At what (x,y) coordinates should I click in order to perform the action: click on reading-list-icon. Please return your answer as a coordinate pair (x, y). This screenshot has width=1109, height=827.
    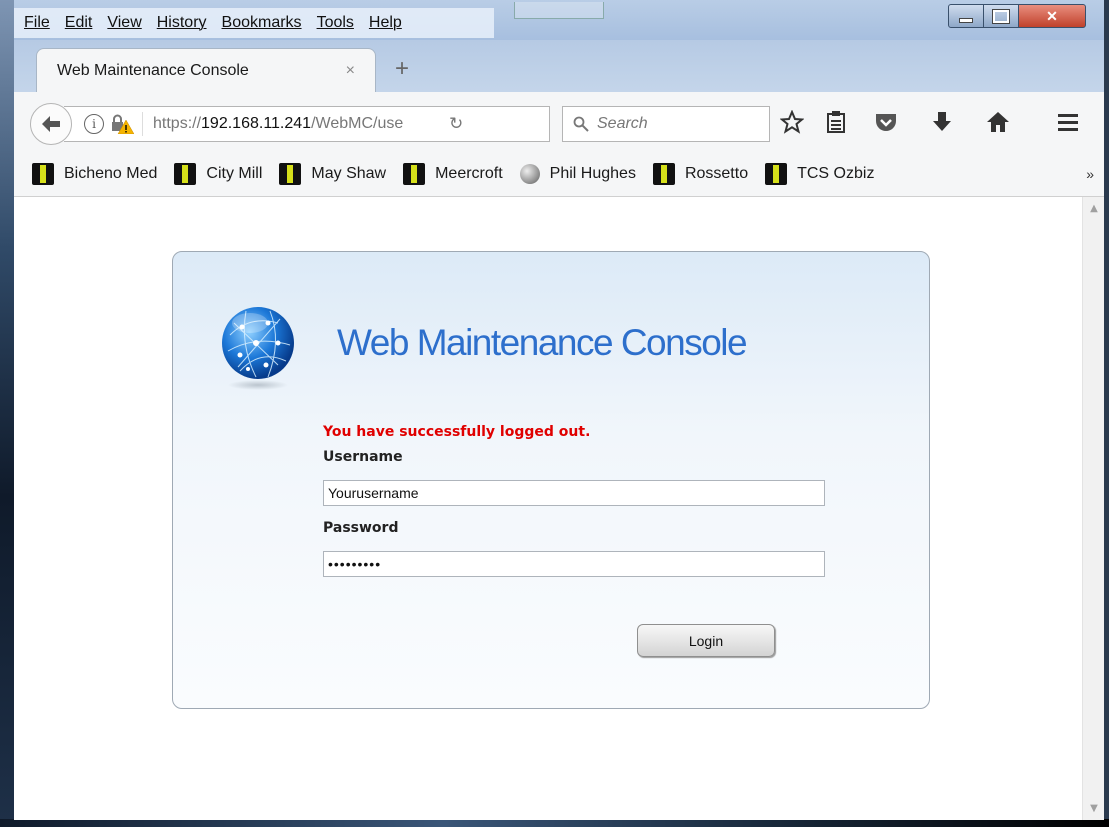
    Looking at the image, I should click on (836, 122).